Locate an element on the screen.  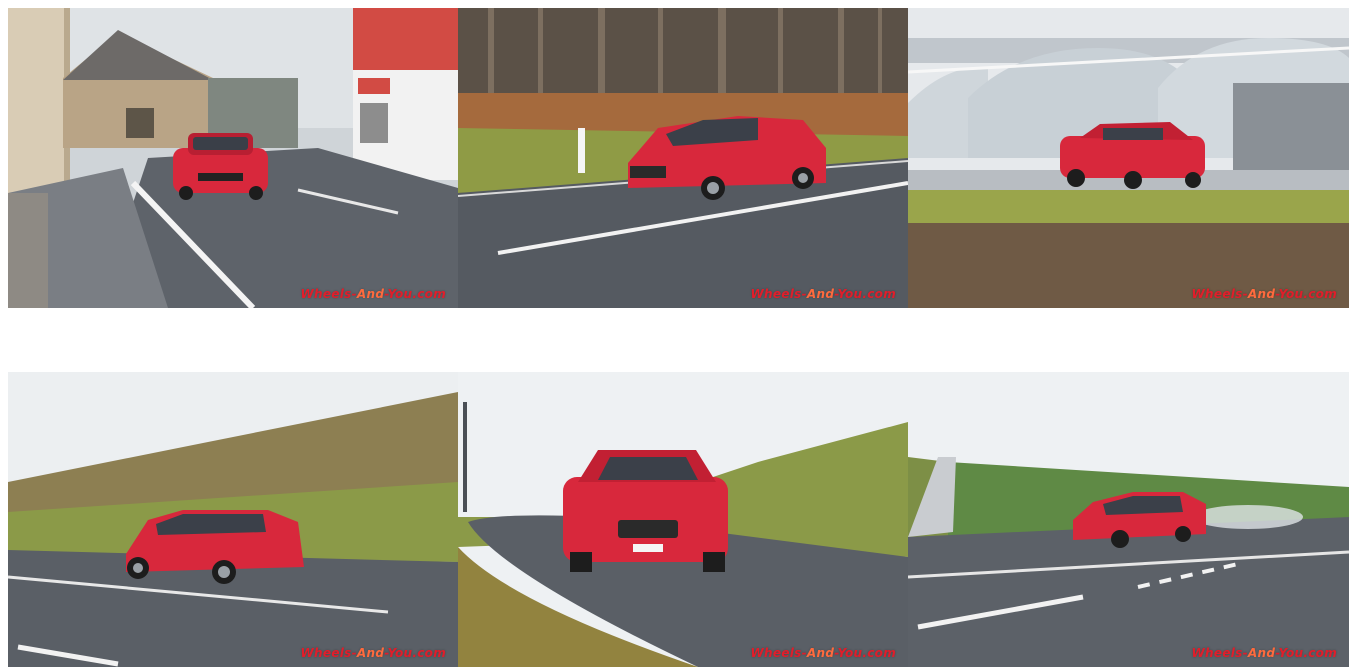
gallery-photo-4: Wheels-And-You.com is located at coordinates (233, 519).